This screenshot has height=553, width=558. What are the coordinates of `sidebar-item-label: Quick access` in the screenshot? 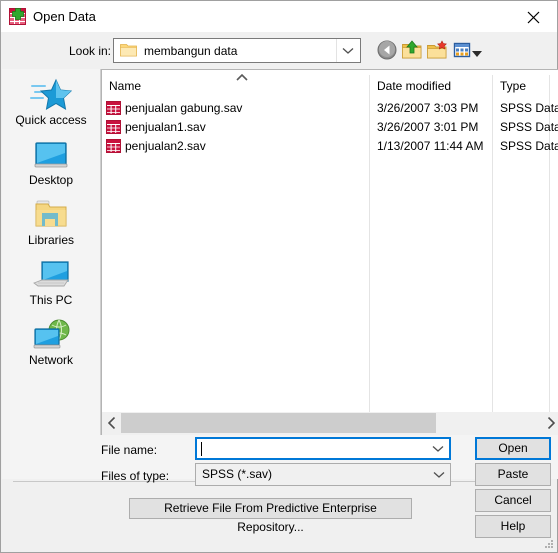 It's located at (51, 120).